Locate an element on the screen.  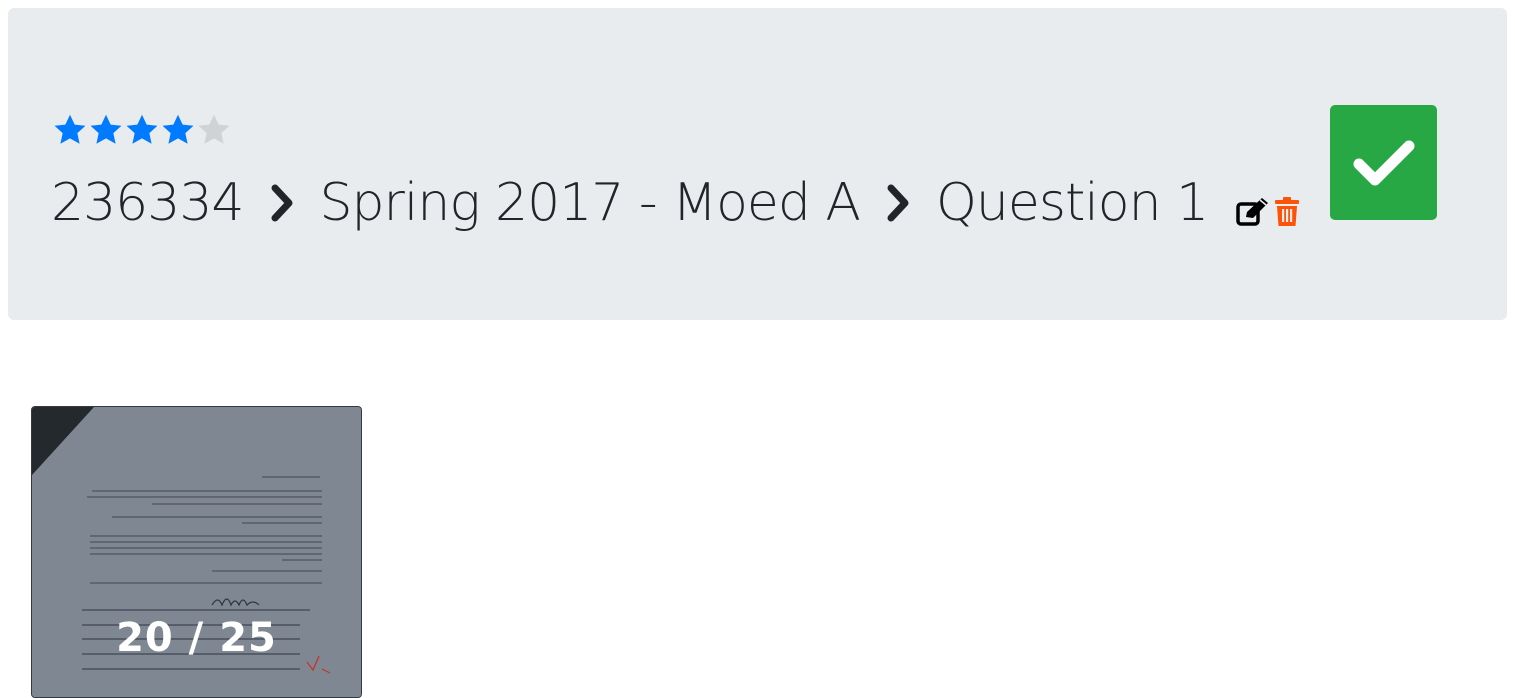
grade-label: 20 / 25 is located at coordinates (196, 638).